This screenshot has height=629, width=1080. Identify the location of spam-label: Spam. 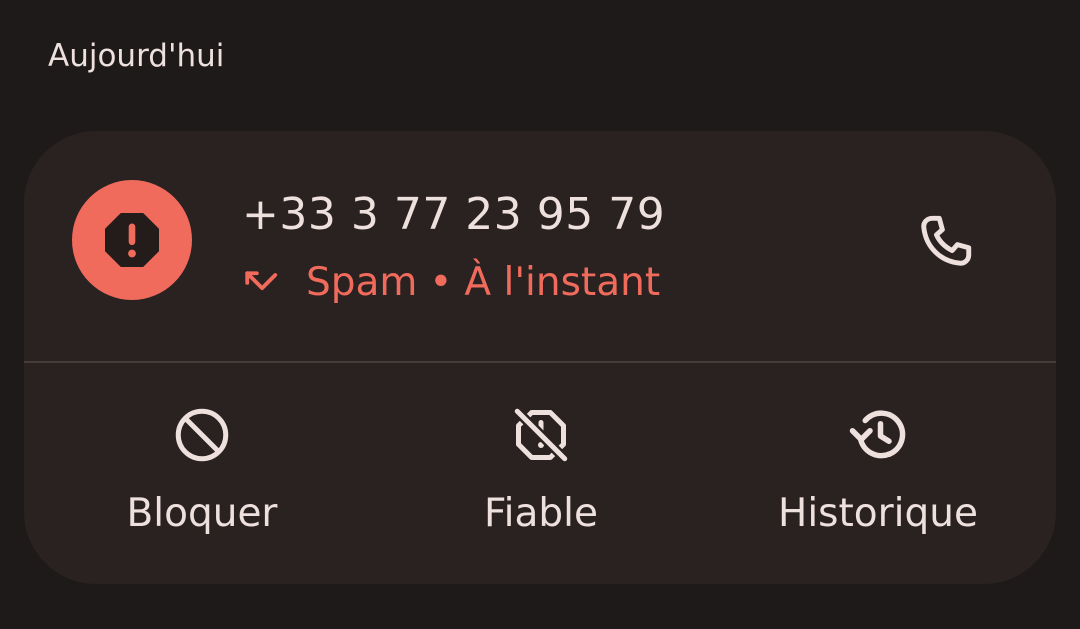
(362, 282).